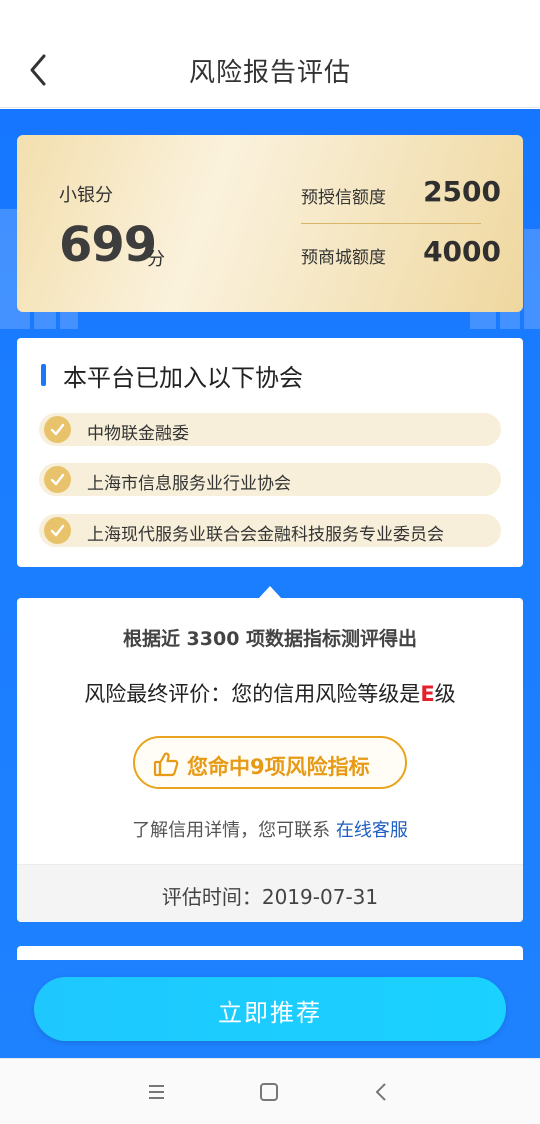  I want to click on evaluation-time-bar: 评估时间：2019-07-31, so click(270, 893).